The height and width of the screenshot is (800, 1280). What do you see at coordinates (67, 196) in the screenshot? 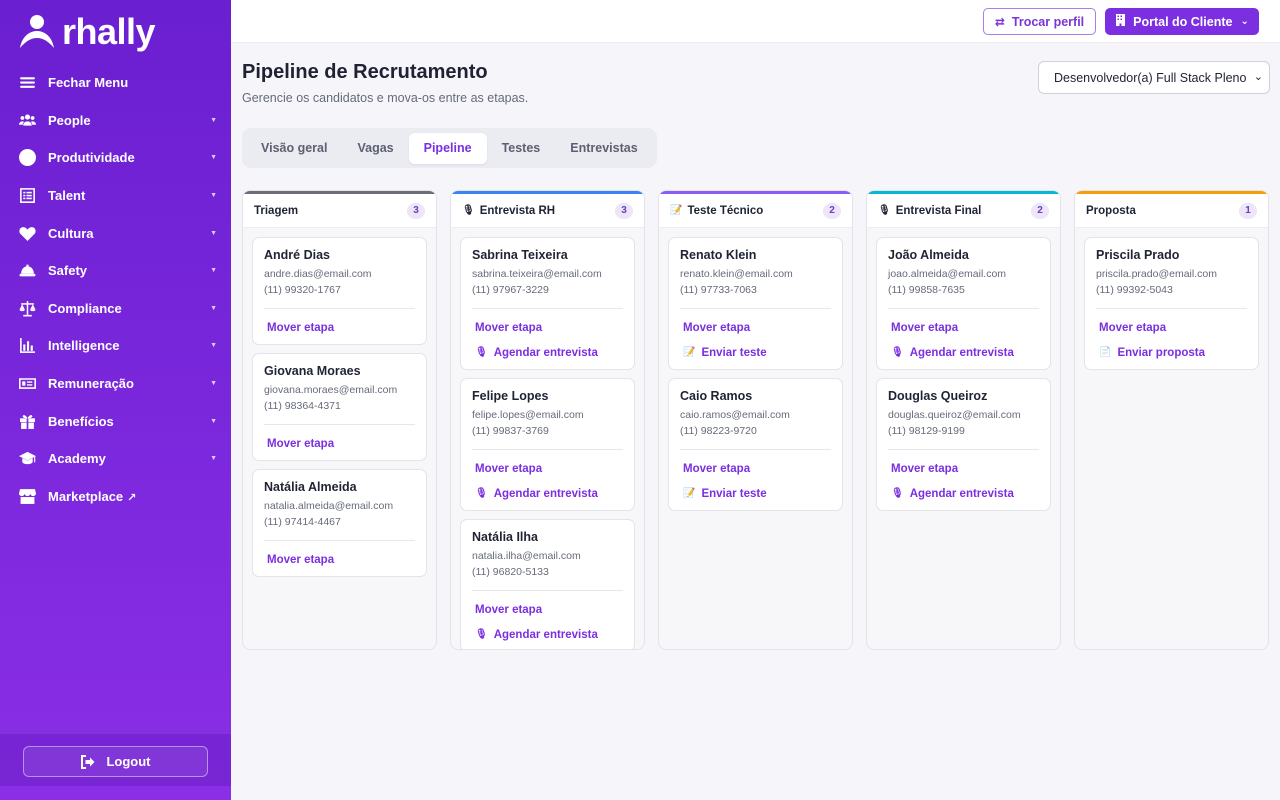
I see `sidebar-item-label: Talent` at bounding box center [67, 196].